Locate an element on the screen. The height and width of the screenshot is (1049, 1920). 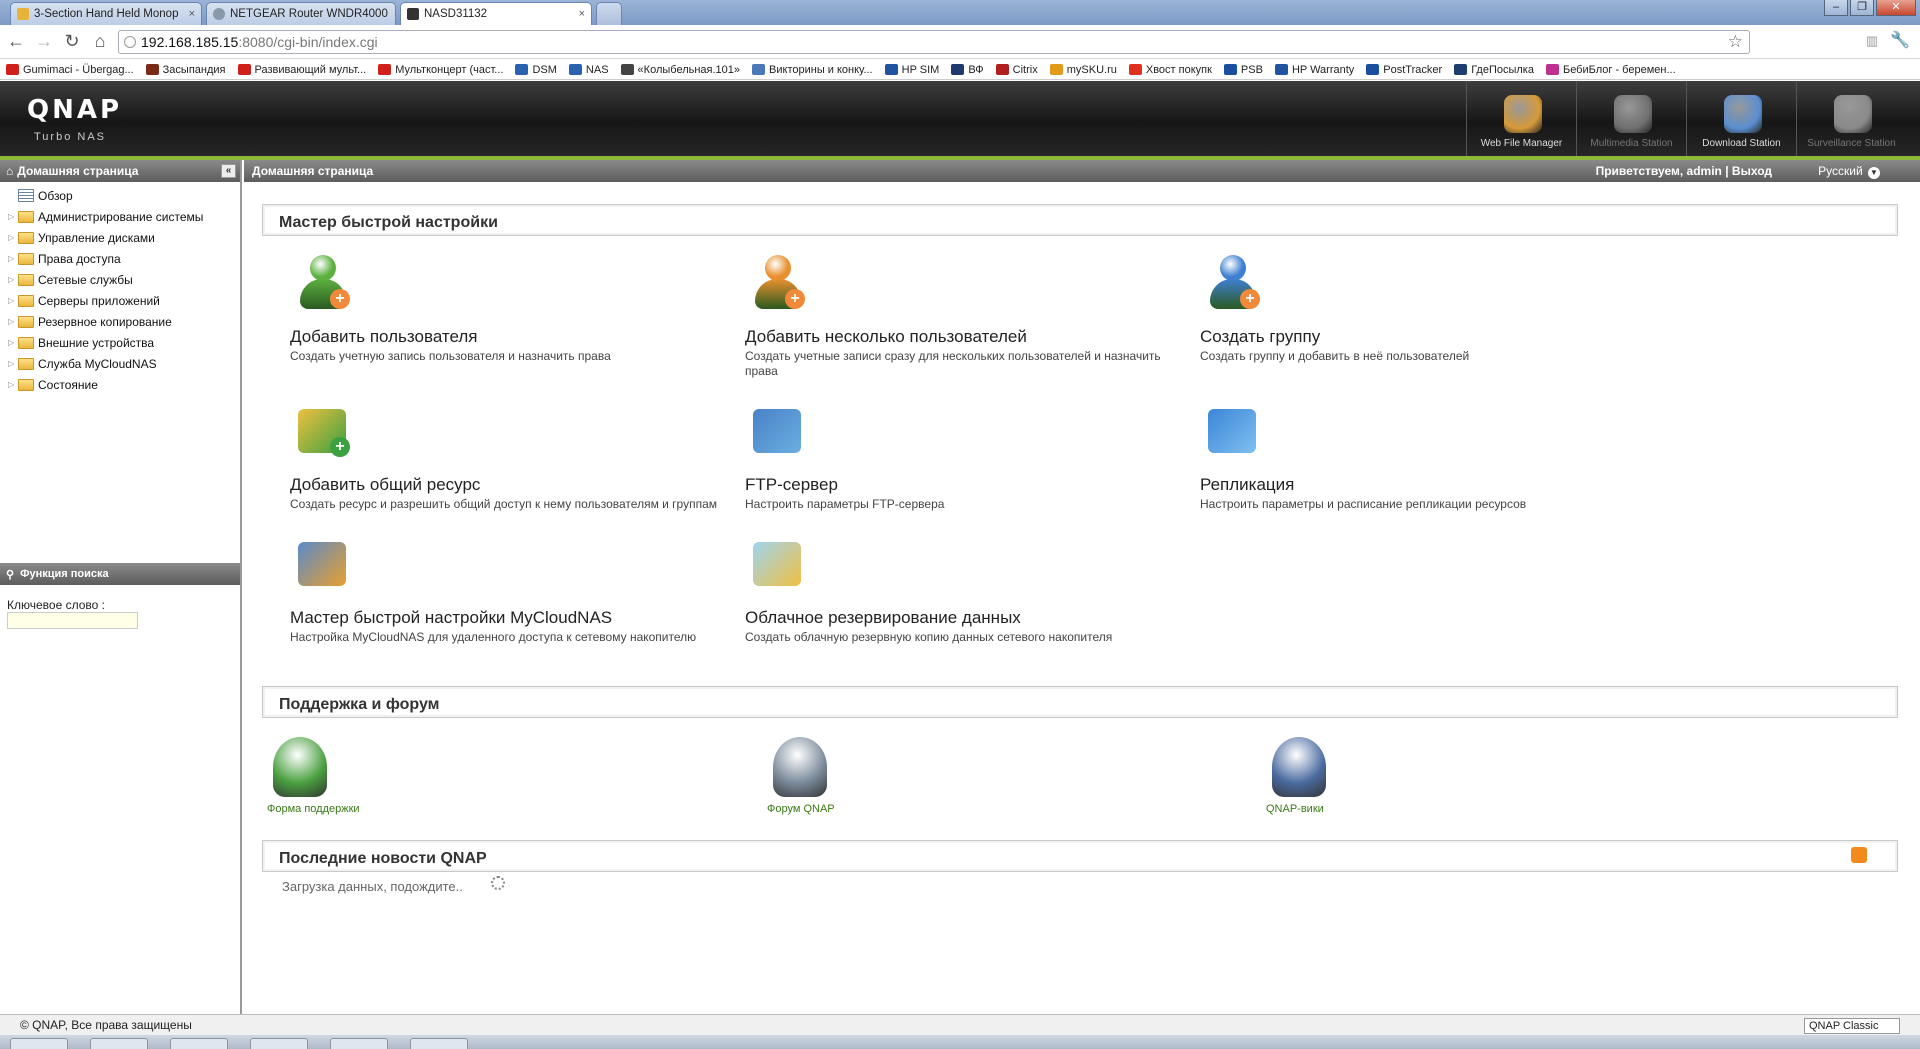
browser-tab: 3-Section Hand Held Monop × is located at coordinates (106, 13).